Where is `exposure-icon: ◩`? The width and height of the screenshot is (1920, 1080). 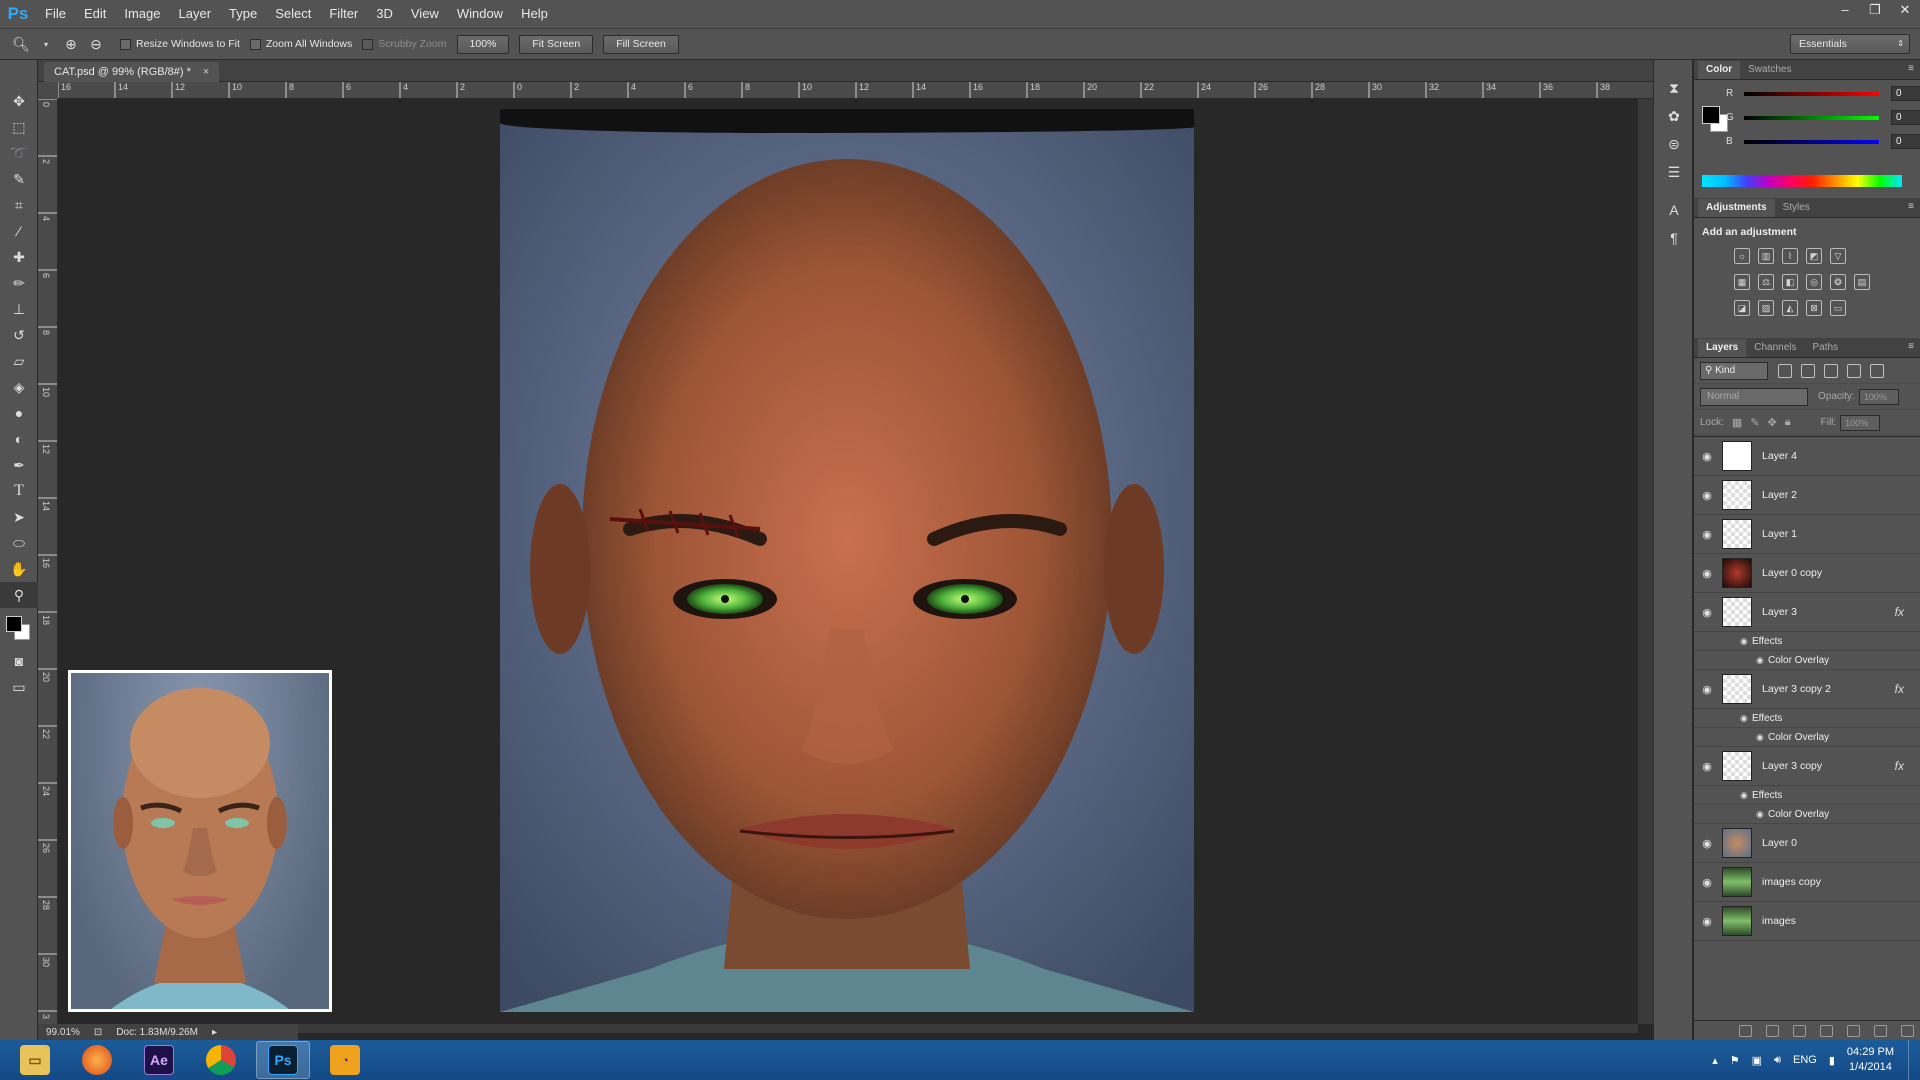 exposure-icon: ◩ is located at coordinates (1814, 256).